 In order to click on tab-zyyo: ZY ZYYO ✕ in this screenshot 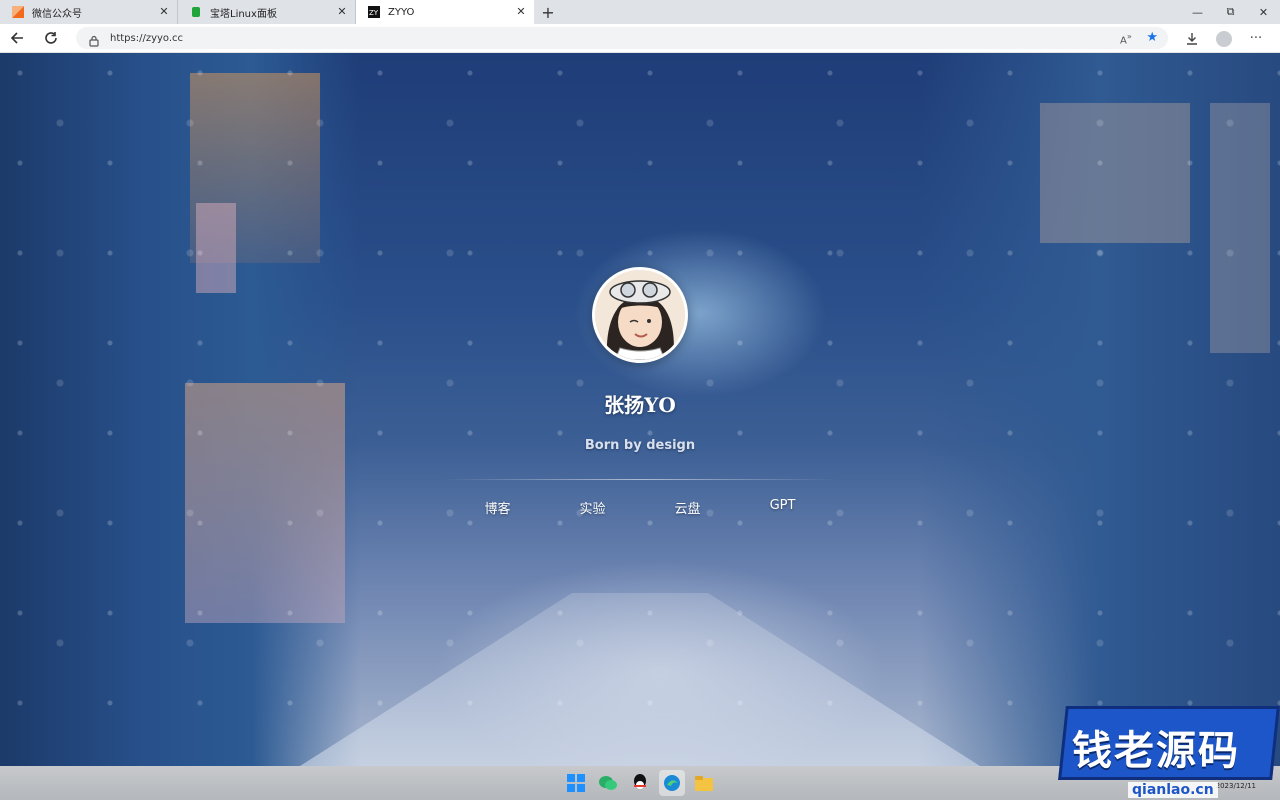, I will do `click(445, 12)`.